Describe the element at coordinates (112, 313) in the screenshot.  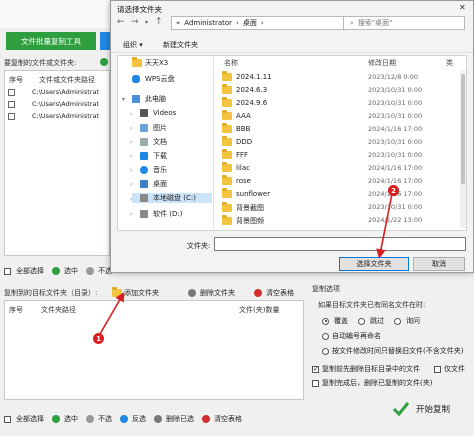
I see `arrow-to-add-folder` at that location.